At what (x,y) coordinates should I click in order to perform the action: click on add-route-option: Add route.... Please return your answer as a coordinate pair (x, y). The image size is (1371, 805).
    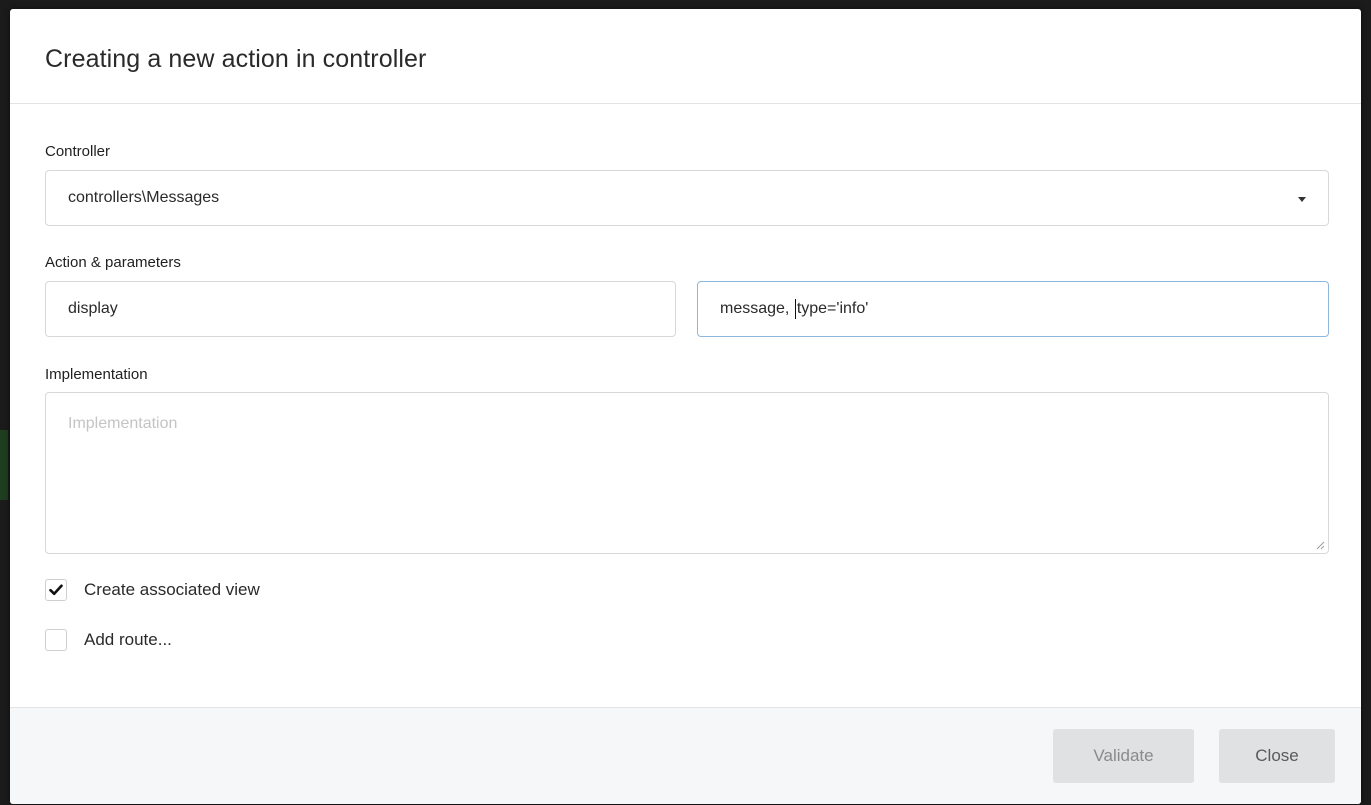
    Looking at the image, I should click on (108, 640).